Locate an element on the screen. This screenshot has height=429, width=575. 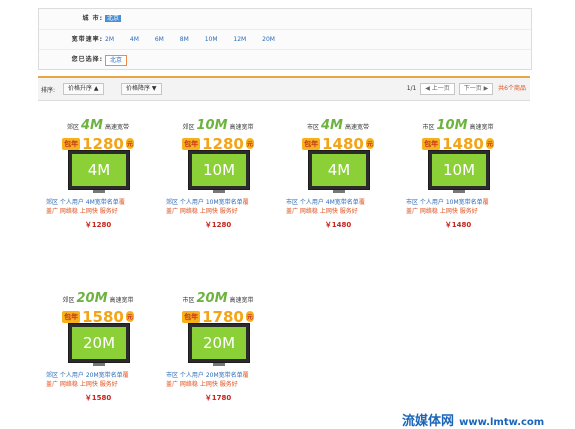
speed-option: 10M is located at coordinates (211, 39).